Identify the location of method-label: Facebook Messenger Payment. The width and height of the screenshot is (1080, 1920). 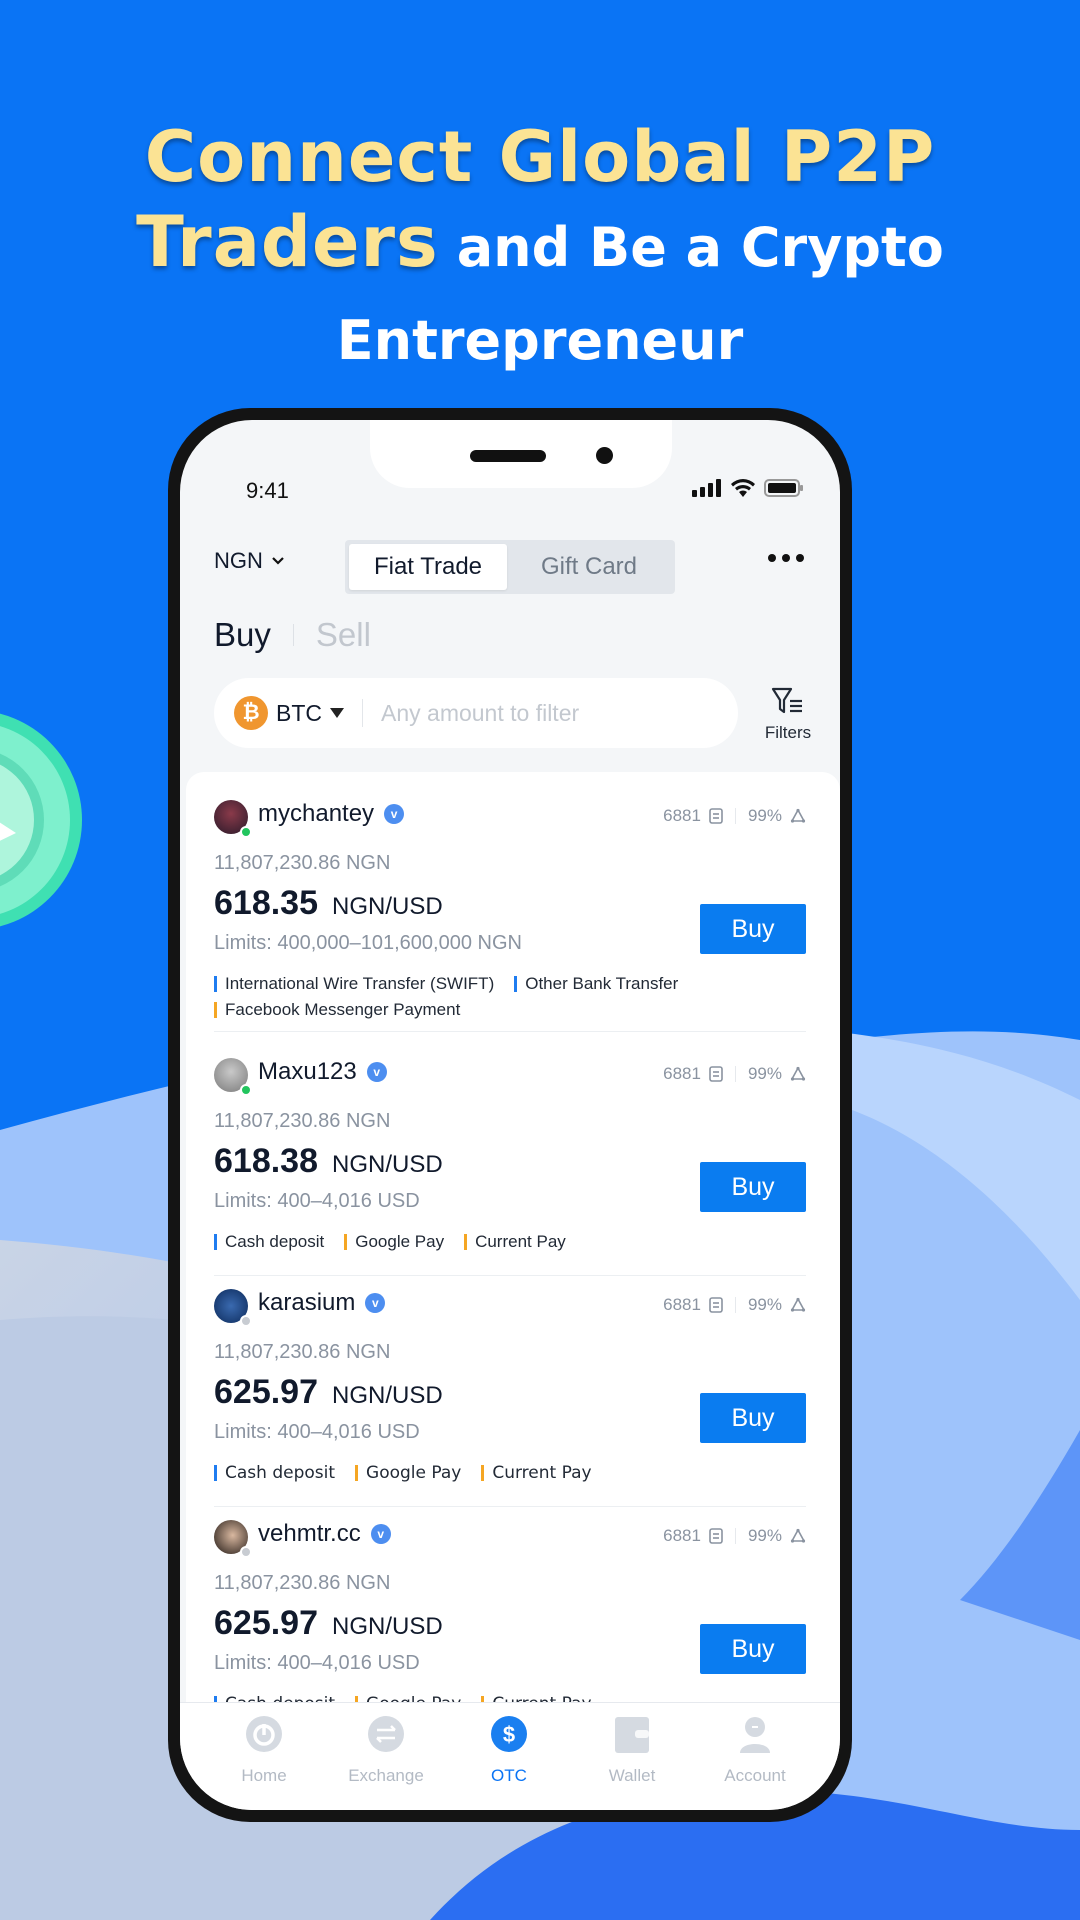
(343, 1009).